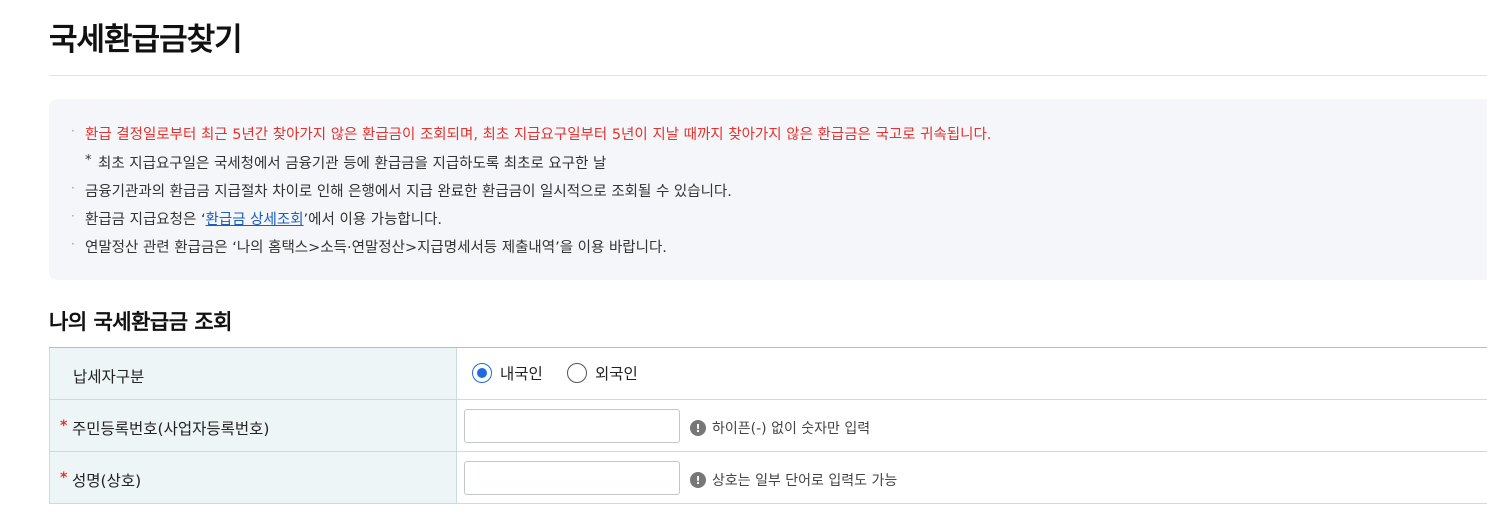 The height and width of the screenshot is (523, 1487). I want to click on hint-text: 하이픈(-) 없이 숫자만 입력, so click(791, 429).